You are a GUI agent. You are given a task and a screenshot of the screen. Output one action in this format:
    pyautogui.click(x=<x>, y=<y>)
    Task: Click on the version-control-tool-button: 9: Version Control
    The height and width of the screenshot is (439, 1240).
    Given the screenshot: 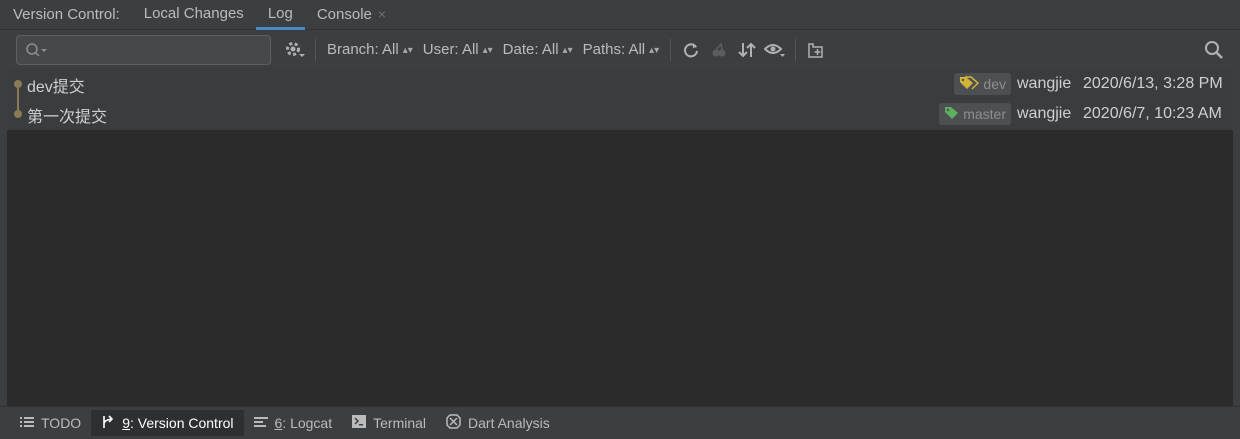 What is the action you would take?
    pyautogui.click(x=167, y=423)
    